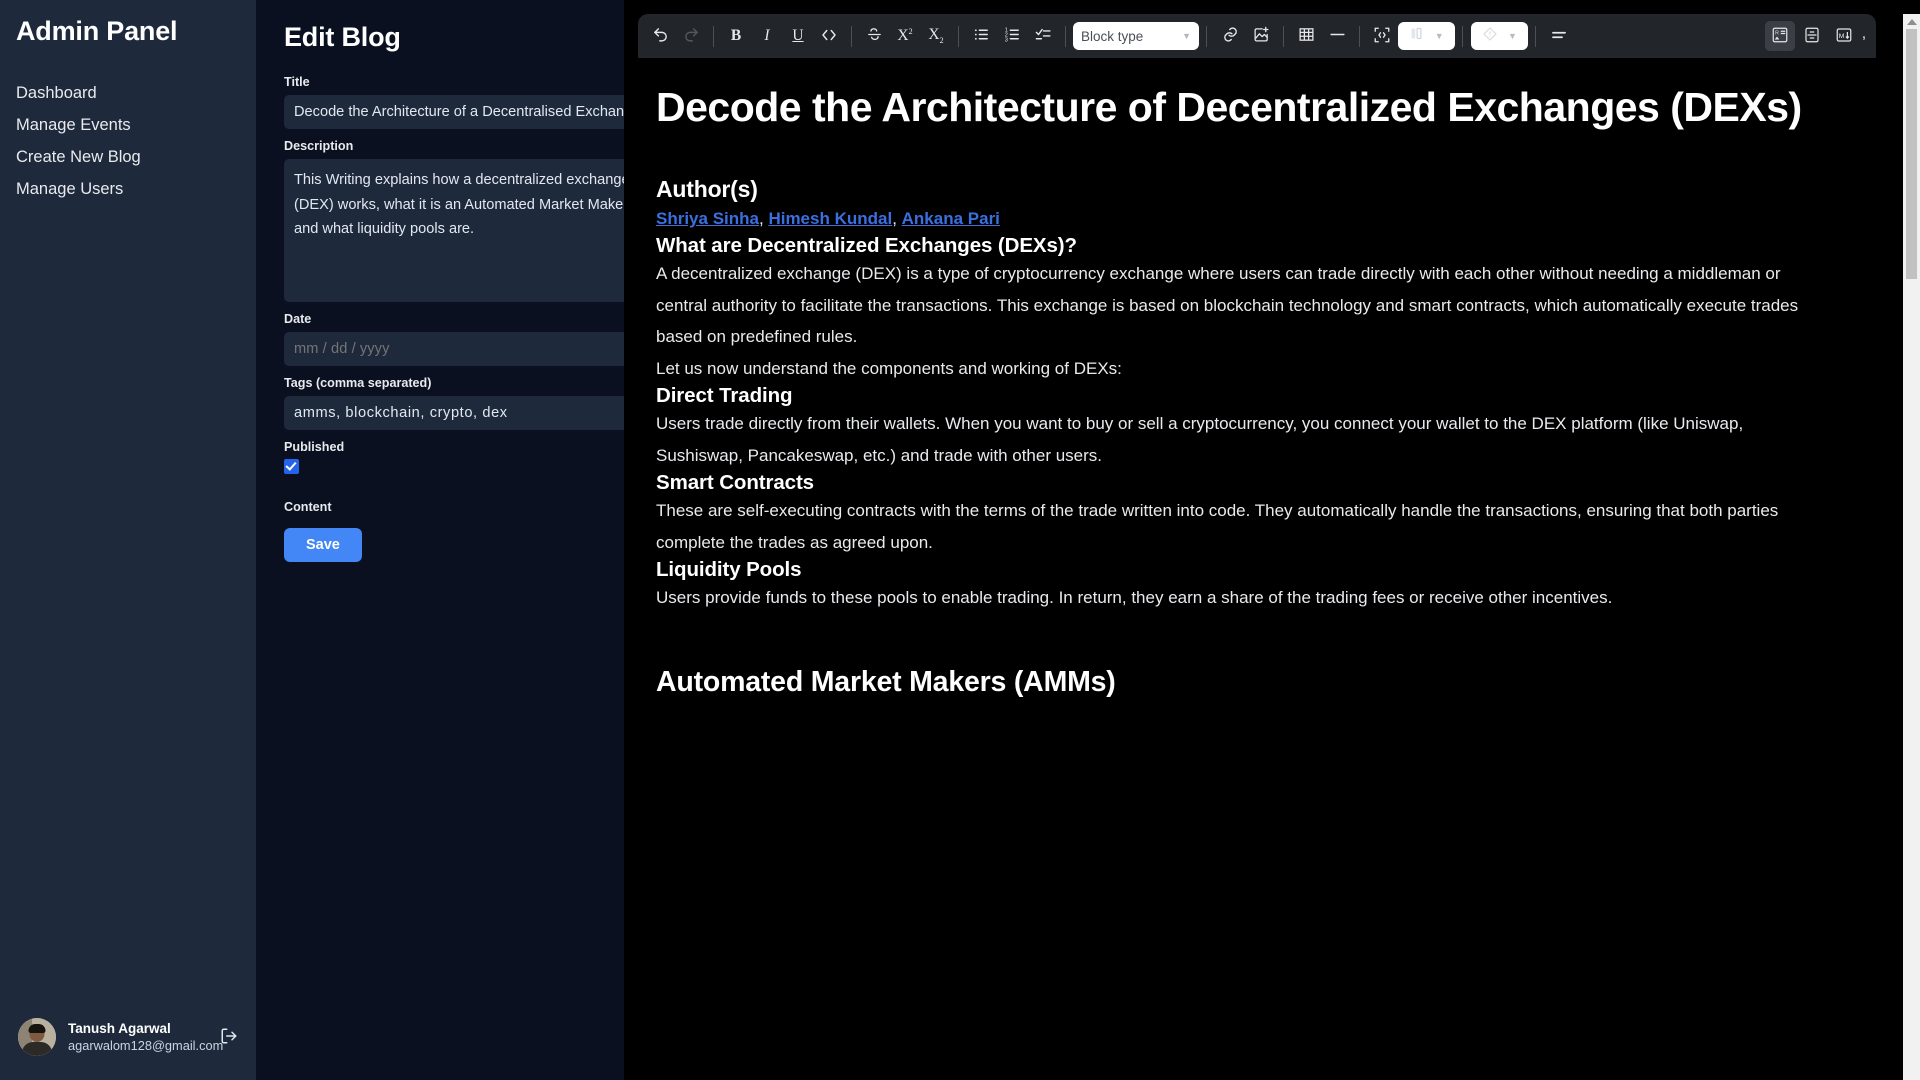 Image resolution: width=1920 pixels, height=1080 pixels. I want to click on checklist-button, so click(1043, 36).